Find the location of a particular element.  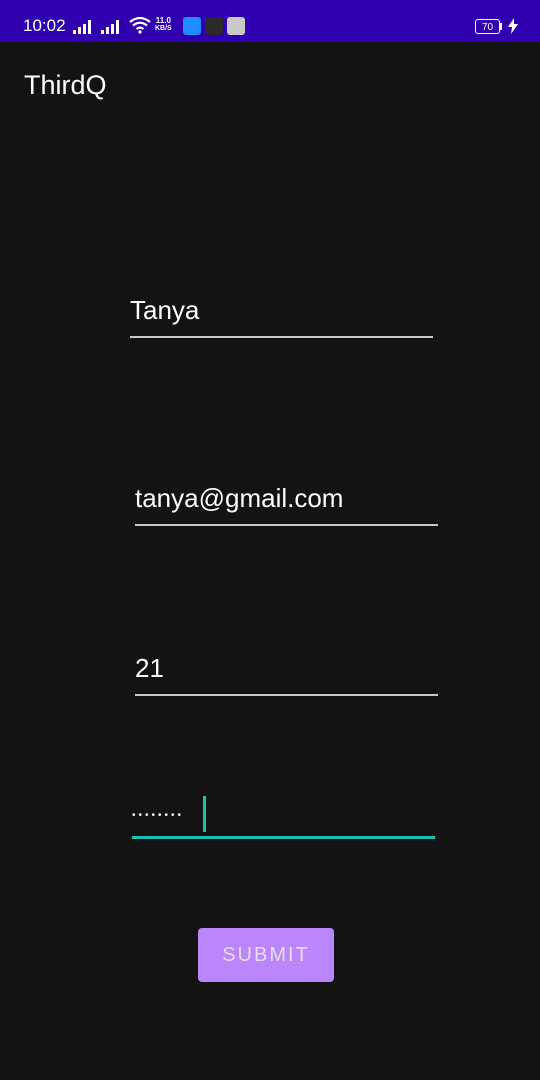

network-speed: 11.0 KB/S is located at coordinates (163, 25).